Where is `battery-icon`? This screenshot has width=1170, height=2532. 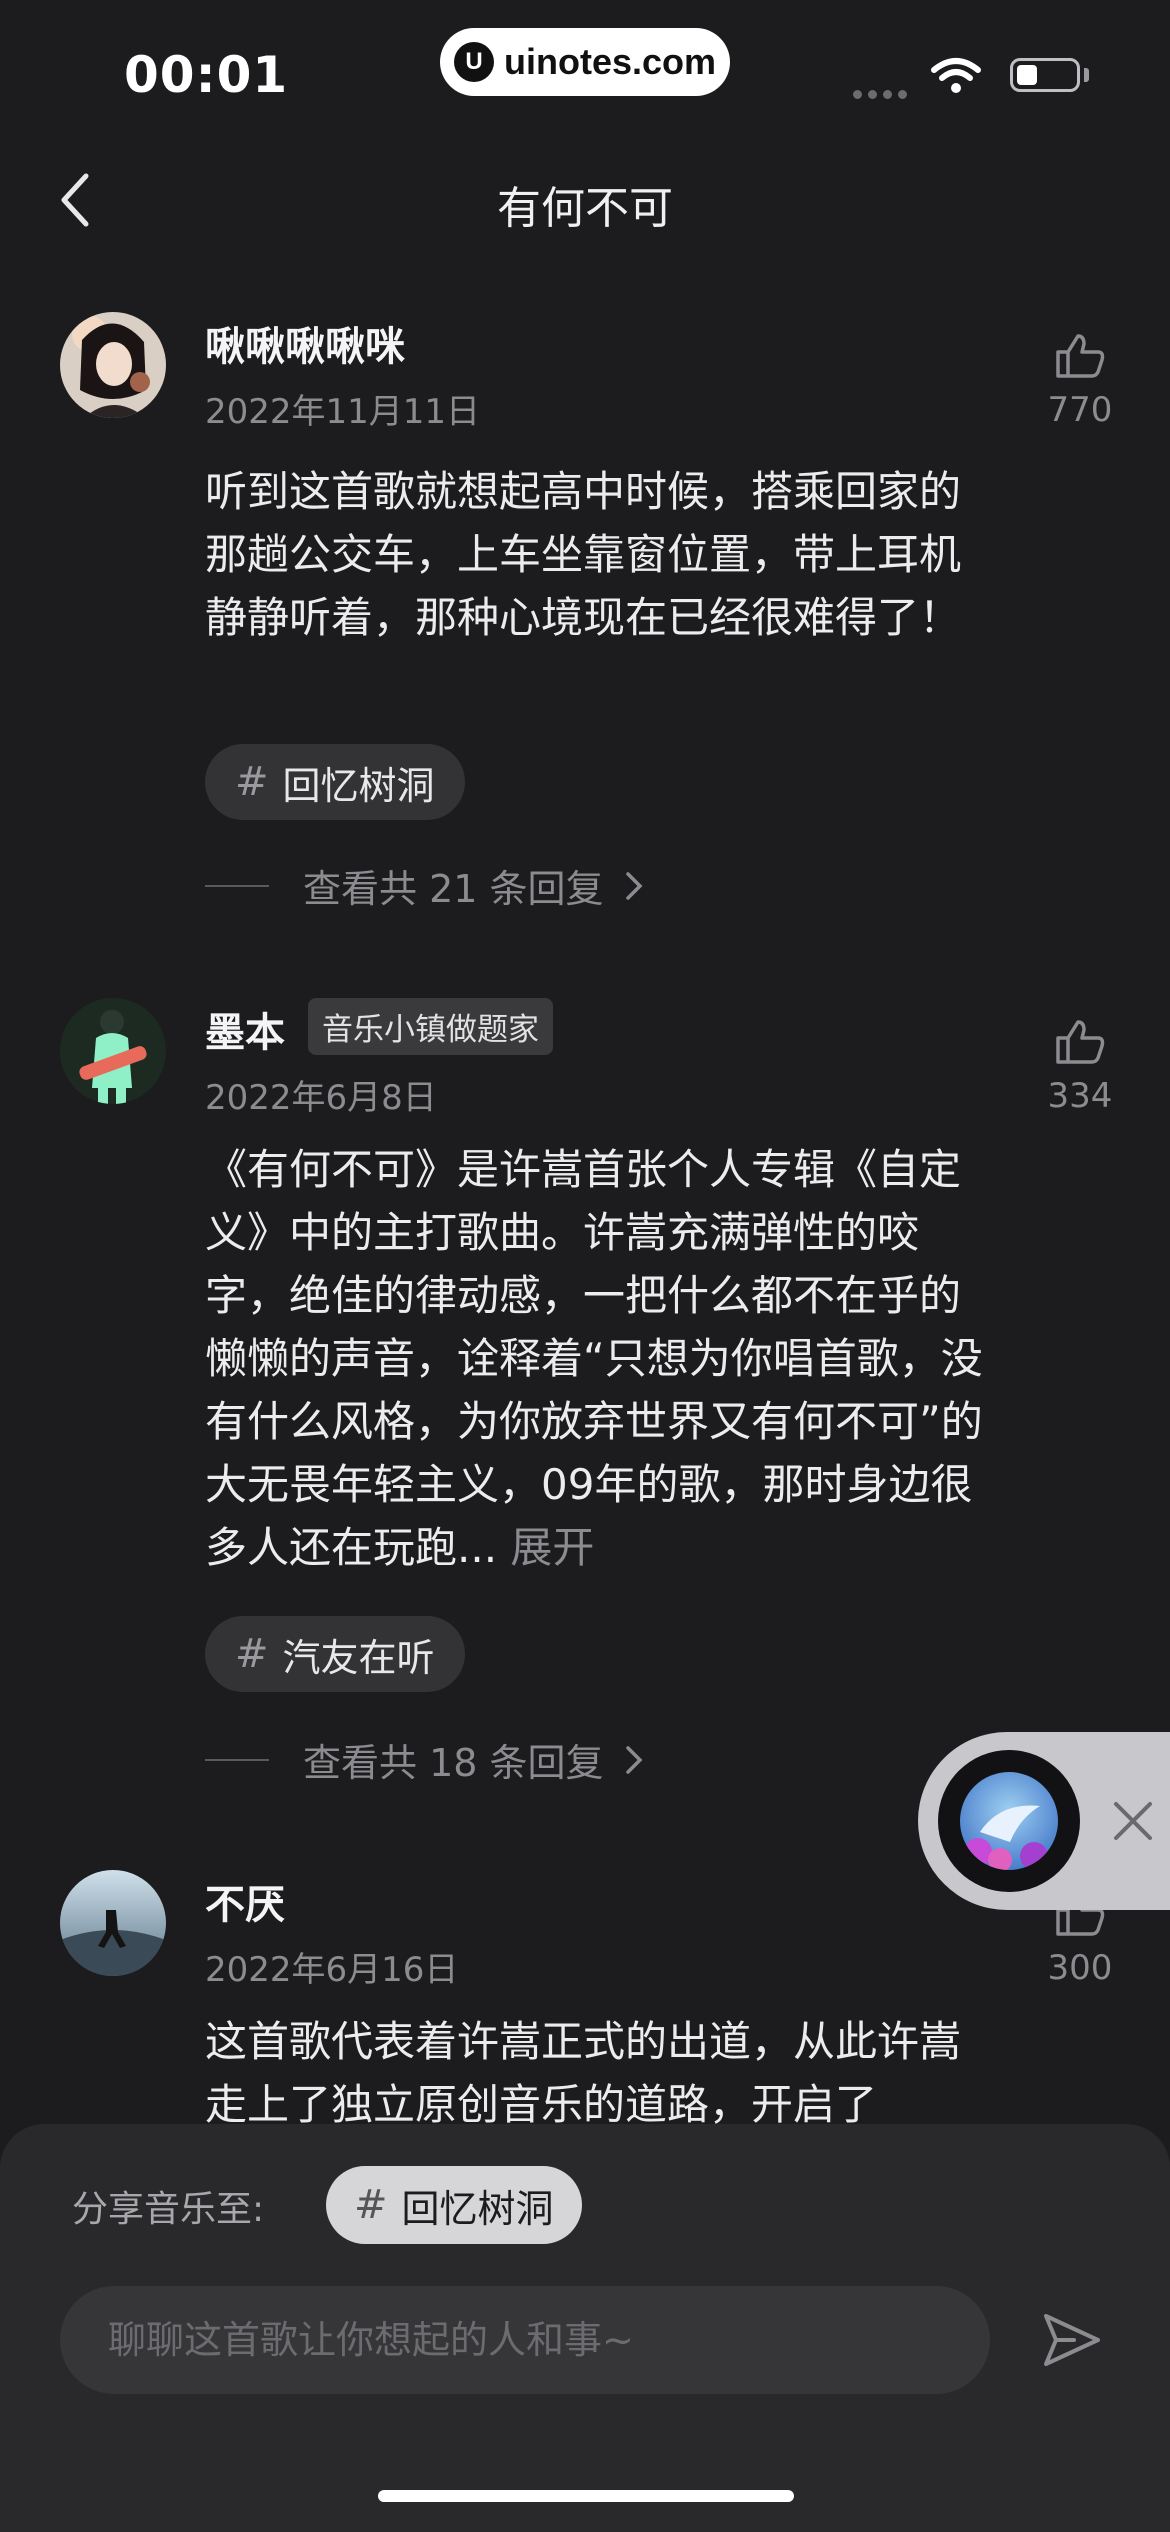 battery-icon is located at coordinates (1045, 75).